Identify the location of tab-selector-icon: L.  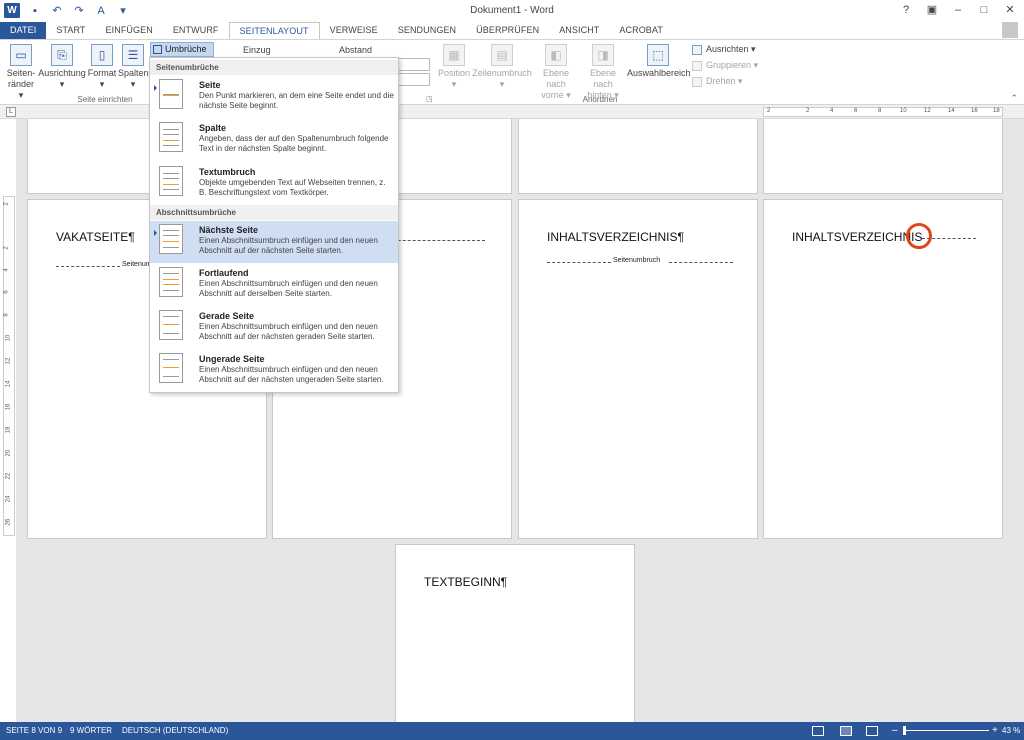
(11, 112).